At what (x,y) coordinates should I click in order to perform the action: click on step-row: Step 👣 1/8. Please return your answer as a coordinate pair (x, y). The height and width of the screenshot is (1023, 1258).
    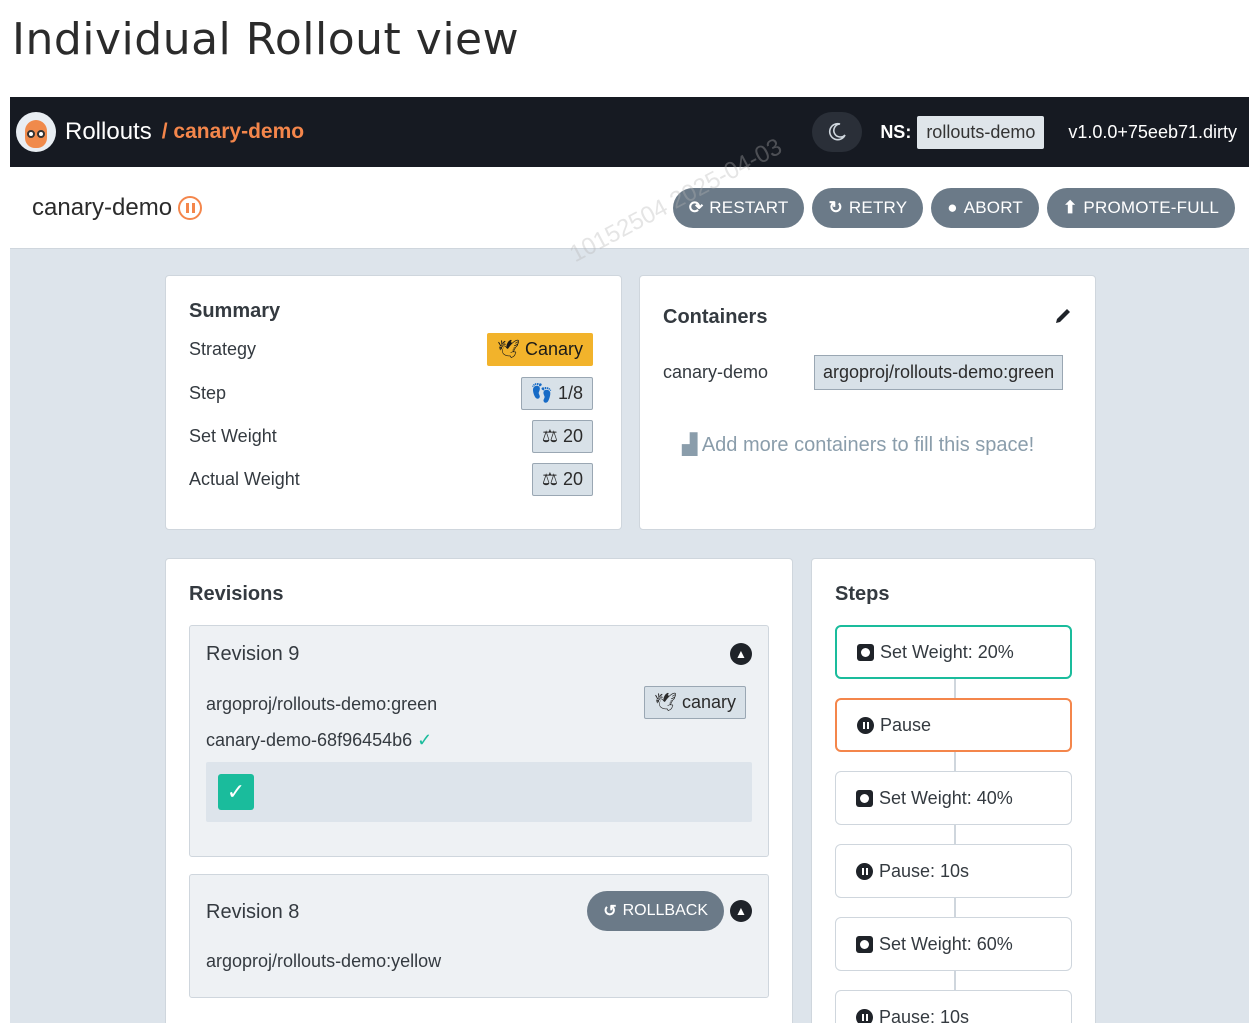
    Looking at the image, I should click on (391, 393).